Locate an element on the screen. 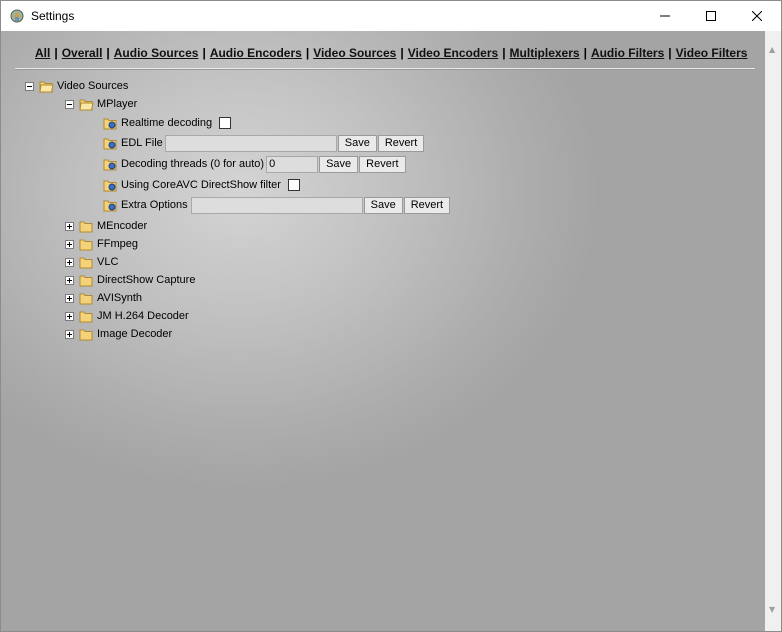  option-label: Realtime decoding is located at coordinates (167, 123).